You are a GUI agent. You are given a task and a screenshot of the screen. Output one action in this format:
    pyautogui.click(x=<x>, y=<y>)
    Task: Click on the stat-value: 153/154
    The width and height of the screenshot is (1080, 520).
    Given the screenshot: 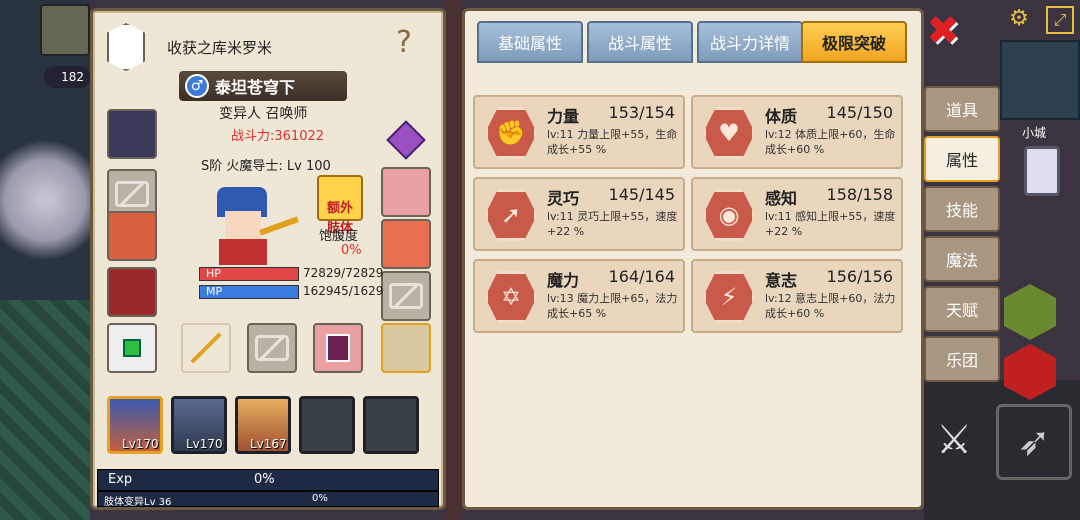 What is the action you would take?
    pyautogui.click(x=641, y=112)
    